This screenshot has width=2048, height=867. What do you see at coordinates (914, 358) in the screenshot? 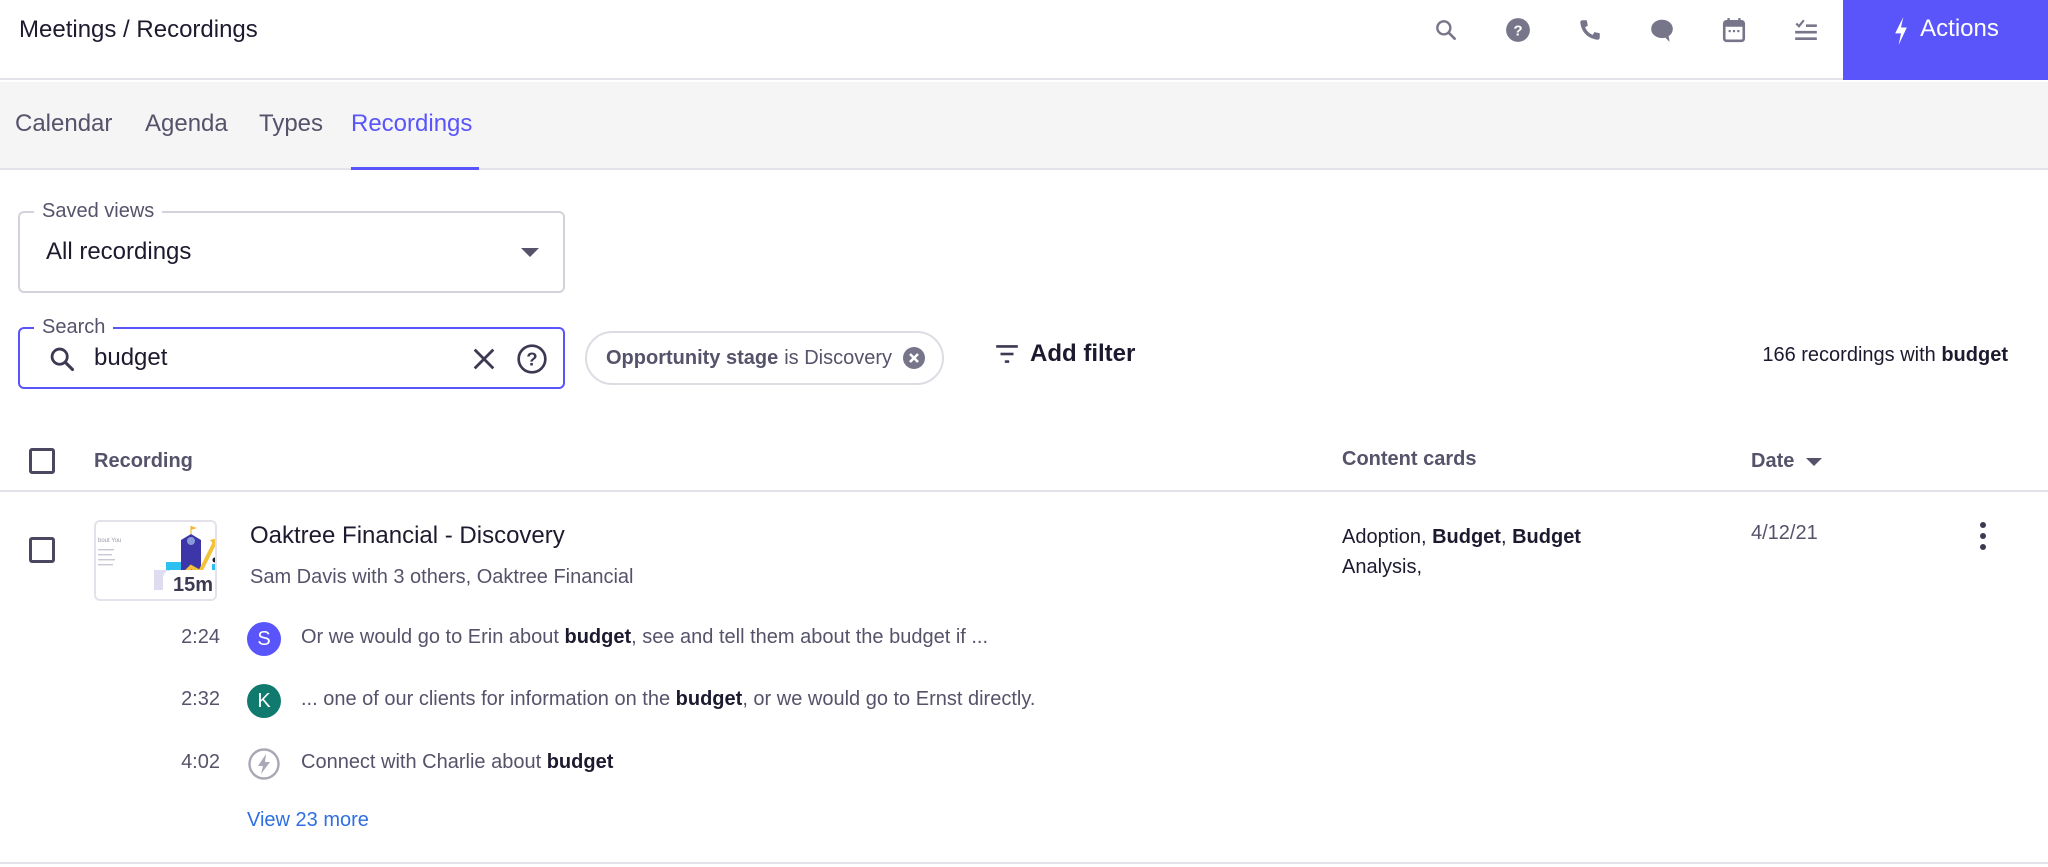
I see `remove-filter-icon` at bounding box center [914, 358].